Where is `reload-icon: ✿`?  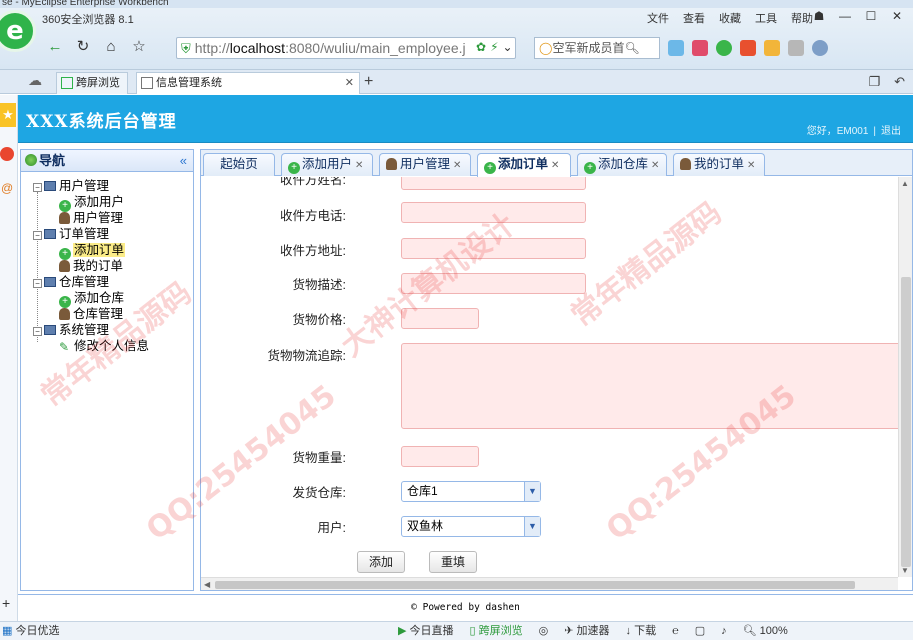
reload-icon: ✿ is located at coordinates (481, 47).